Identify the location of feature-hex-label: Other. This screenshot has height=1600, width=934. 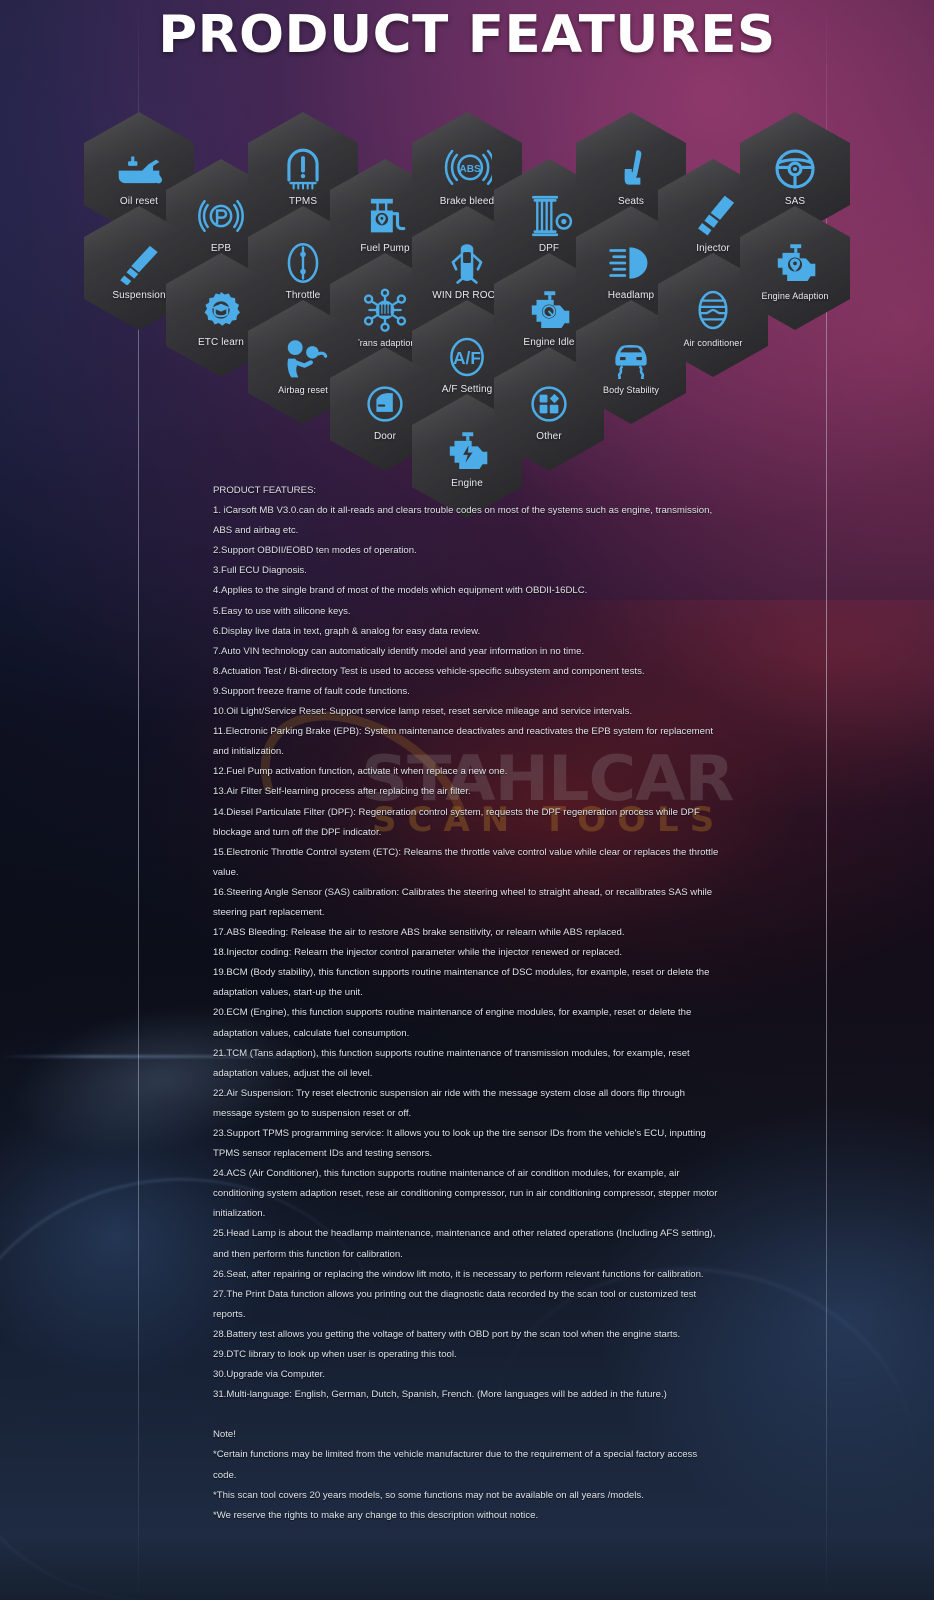
(549, 436).